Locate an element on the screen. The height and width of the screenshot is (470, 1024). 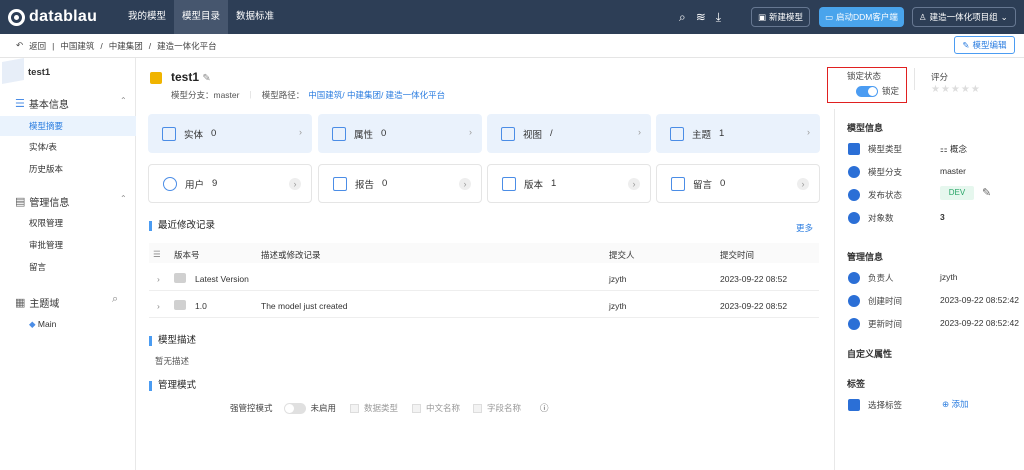
new-model-button: ▣ 新建模型 is located at coordinates (781, 17).